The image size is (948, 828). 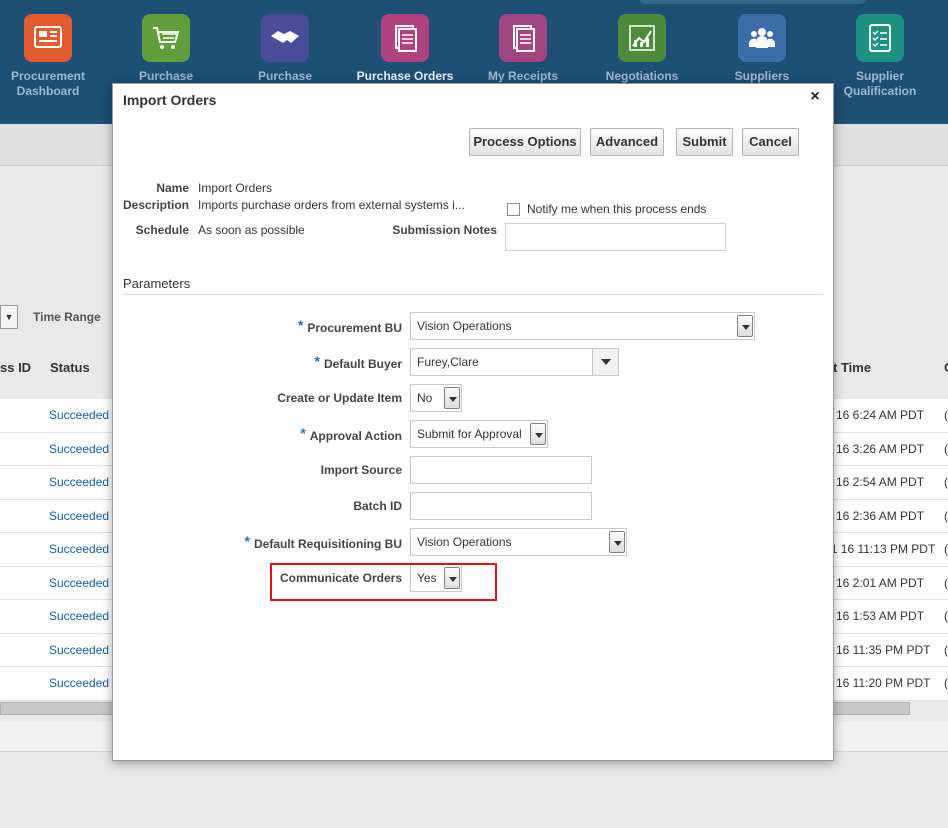 I want to click on notify-label: Notify me when this process ends, so click(x=617, y=209).